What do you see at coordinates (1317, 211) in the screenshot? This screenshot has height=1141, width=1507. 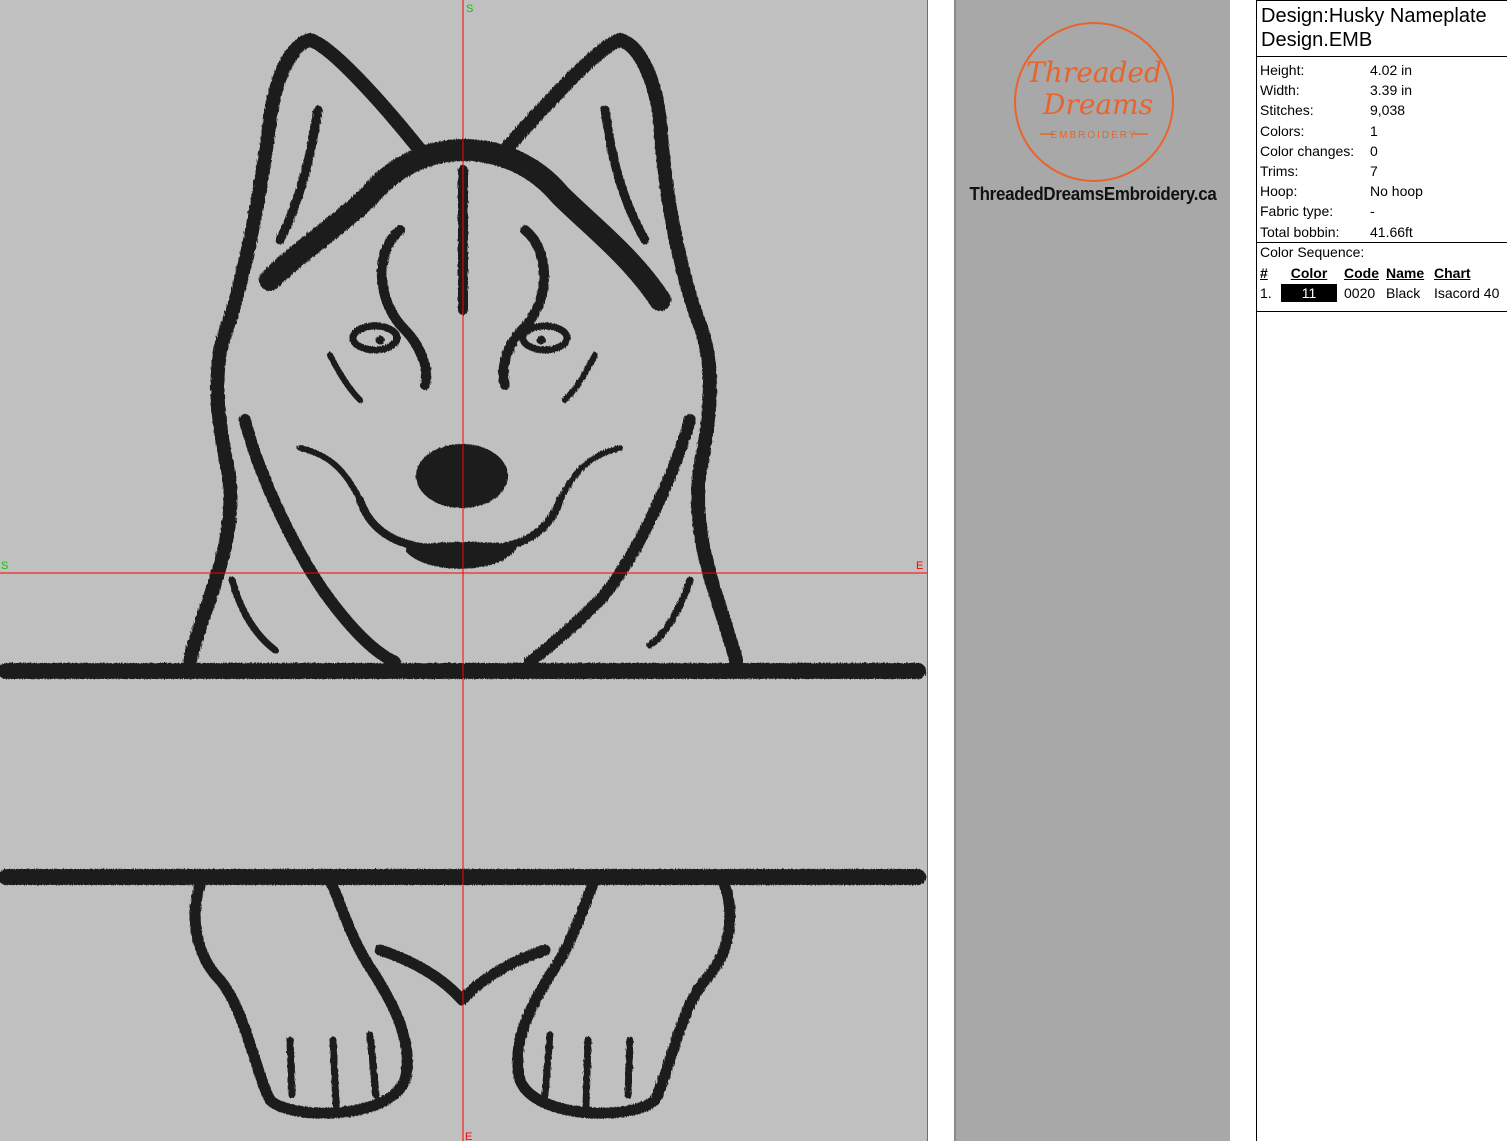 I see `property-row: Fabric type: -` at bounding box center [1317, 211].